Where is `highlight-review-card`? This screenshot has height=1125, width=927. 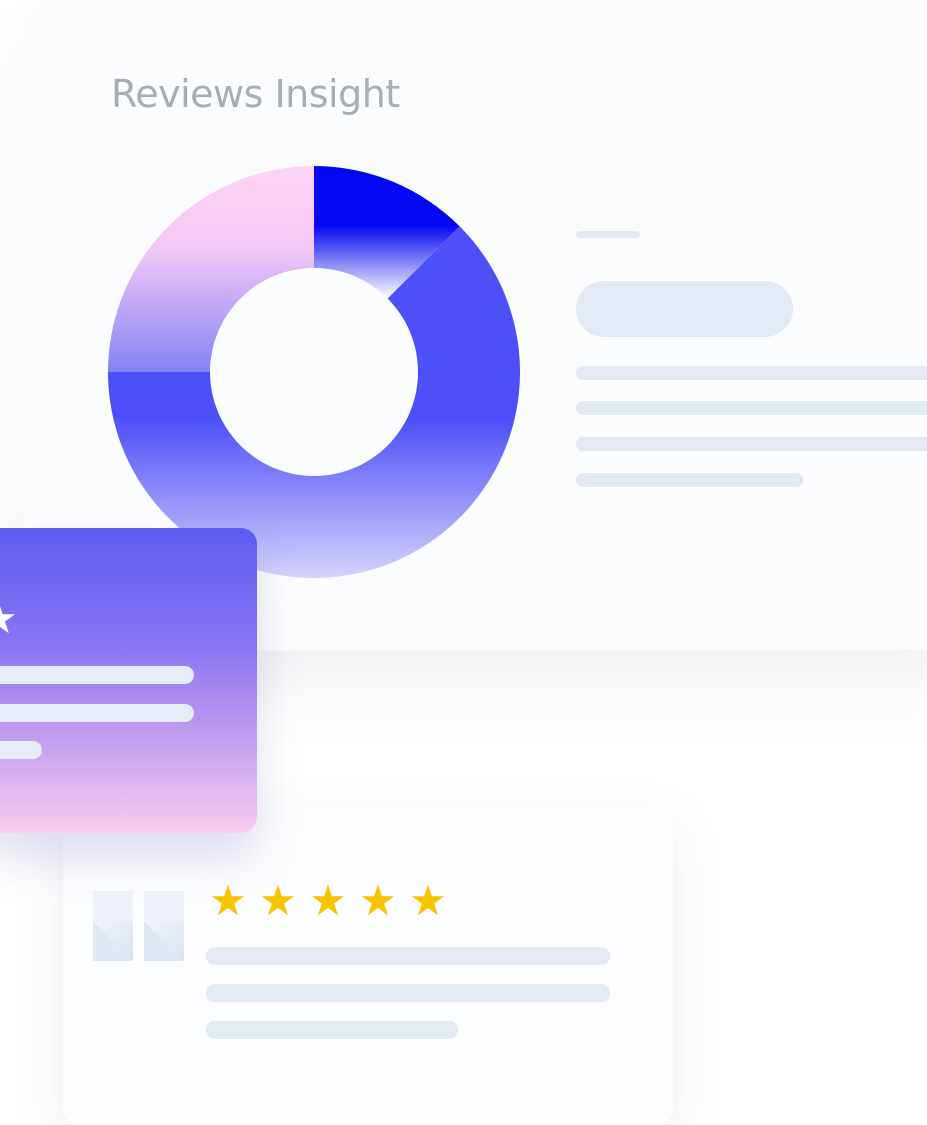
highlight-review-card is located at coordinates (128, 680).